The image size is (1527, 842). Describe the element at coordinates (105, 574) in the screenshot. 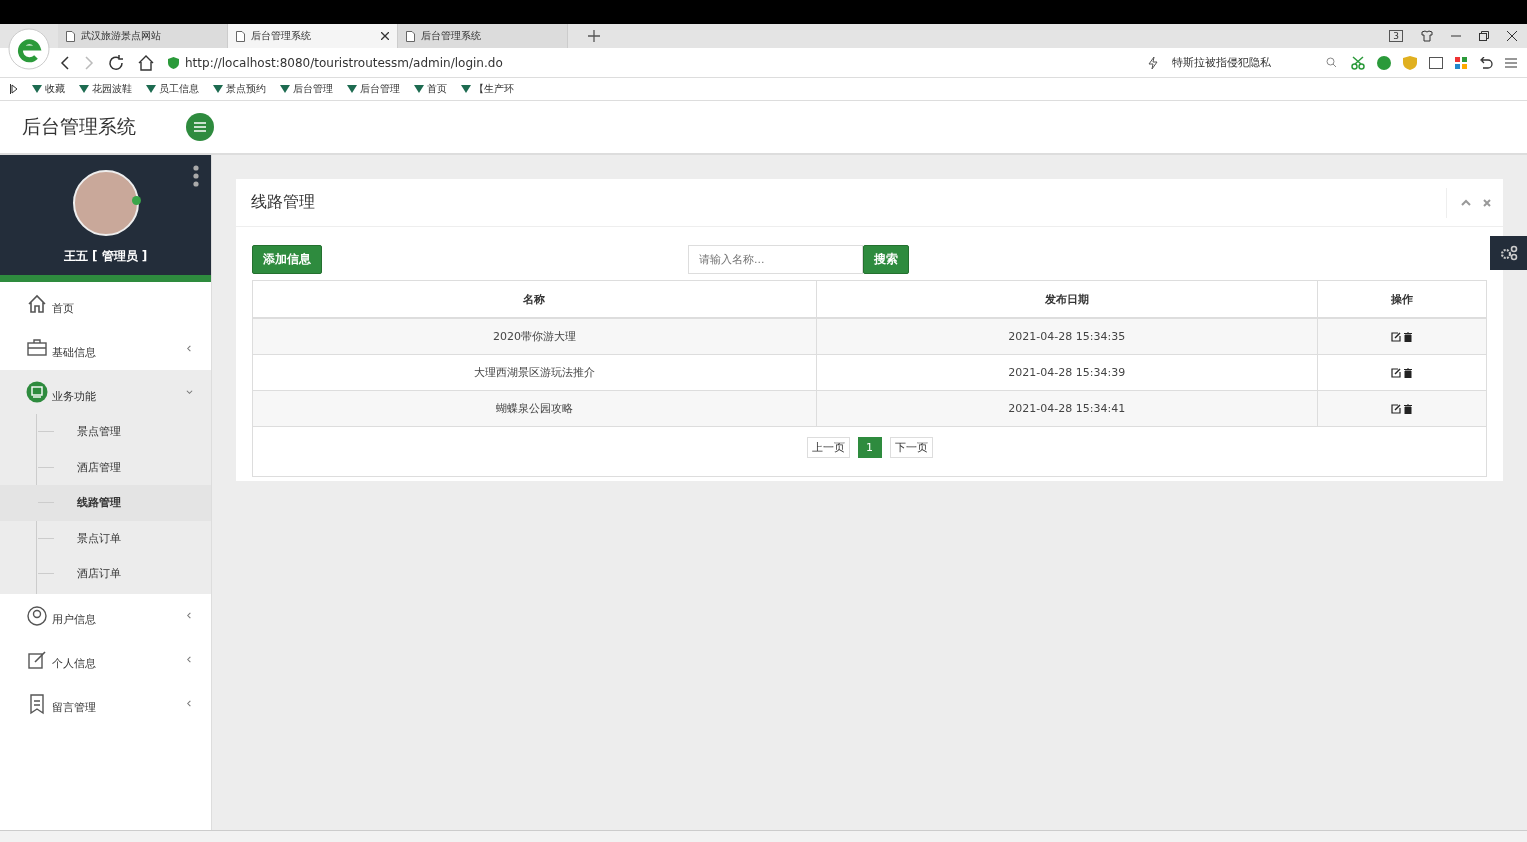

I see `nav-subitem: 酒店订单` at that location.